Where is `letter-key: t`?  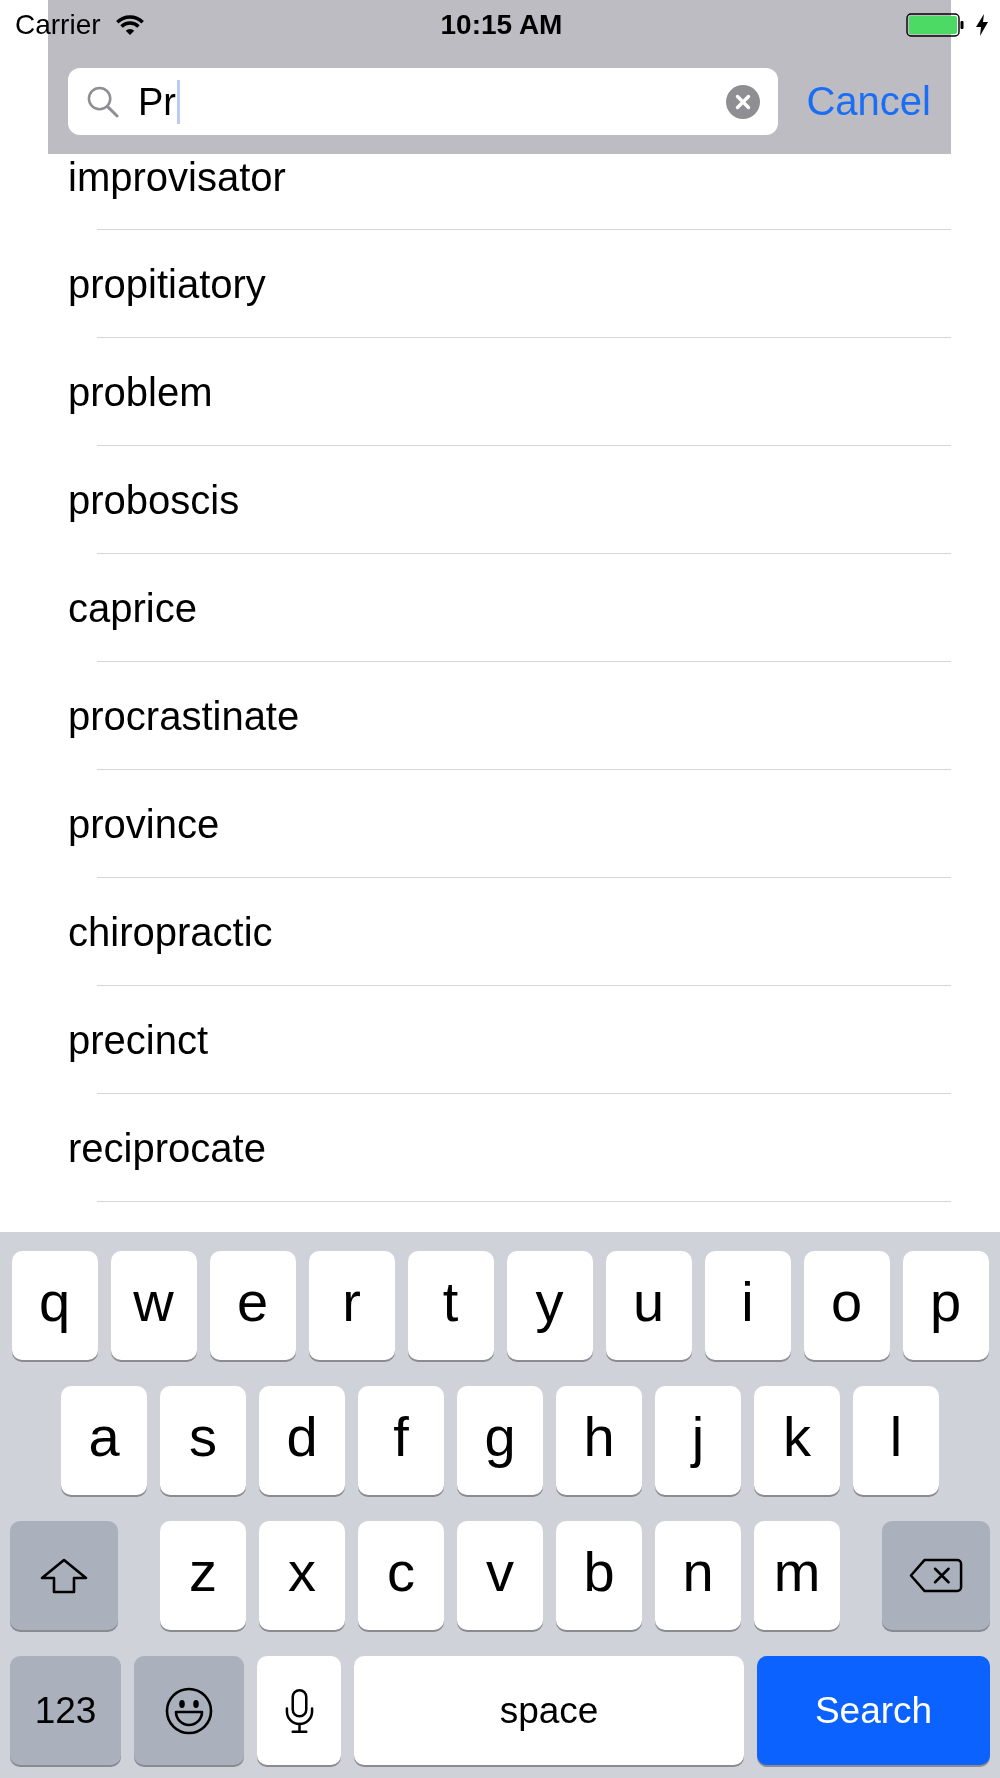 letter-key: t is located at coordinates (450, 1305).